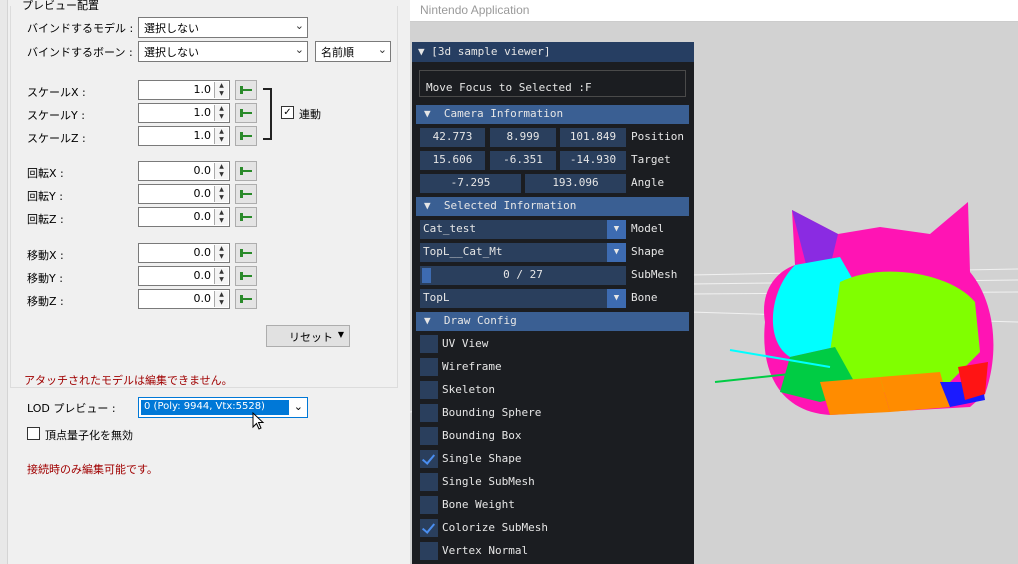 This screenshot has width=1018, height=564. Describe the element at coordinates (714, 11) in the screenshot. I see `app-title-bar: Nintendo Application` at that location.